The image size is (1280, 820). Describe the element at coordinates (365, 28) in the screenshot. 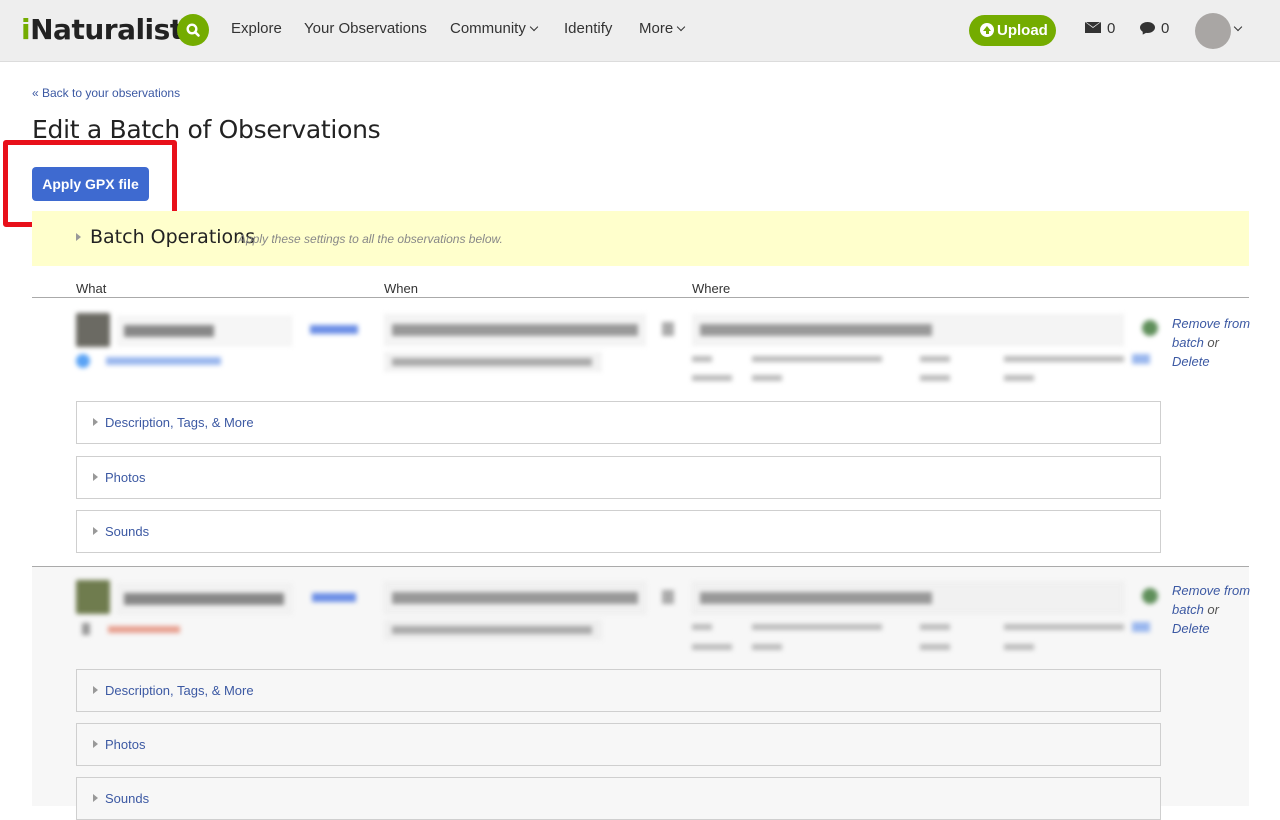

I see `nav-your-observations: Your Observations` at that location.